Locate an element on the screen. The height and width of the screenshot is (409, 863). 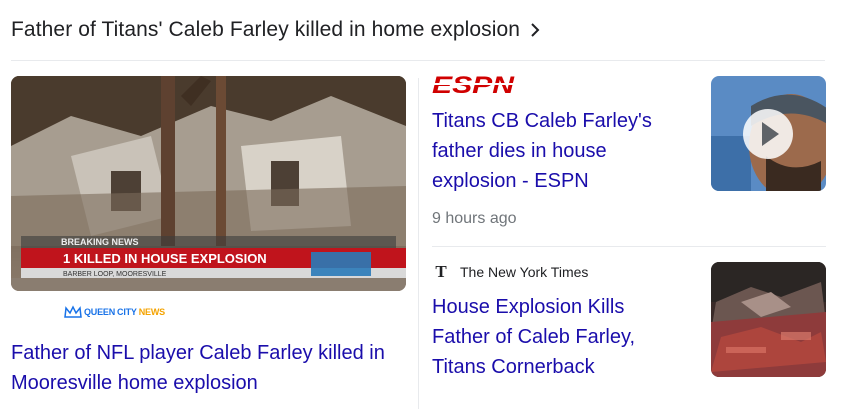
crown-icon is located at coordinates (73, 311).